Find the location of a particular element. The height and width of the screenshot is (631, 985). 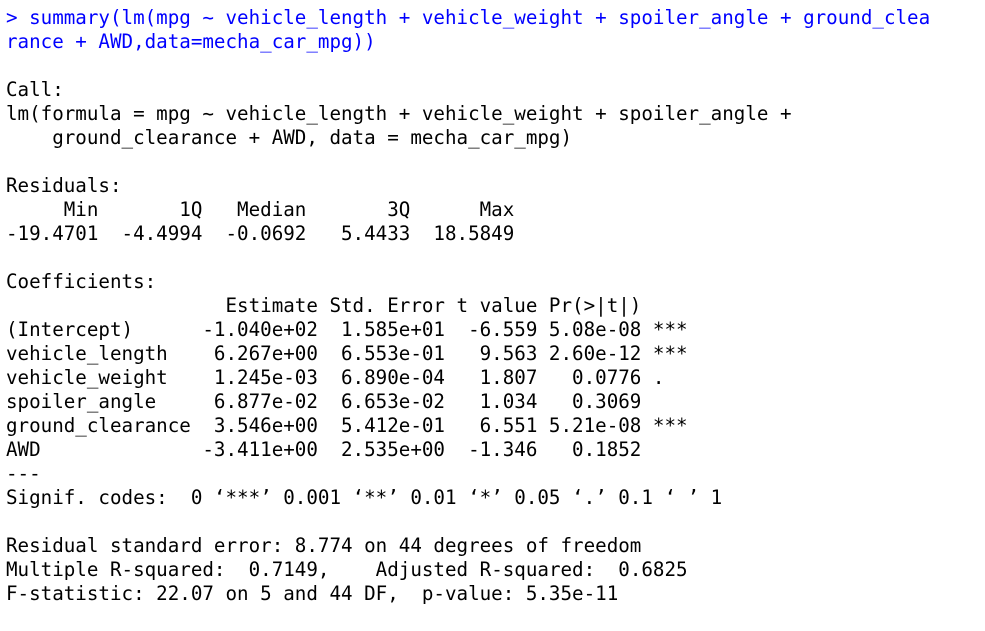

residuals-values: -19.4701 -4.4994 -0.0692 5.4433 18.5849 is located at coordinates (266, 233).